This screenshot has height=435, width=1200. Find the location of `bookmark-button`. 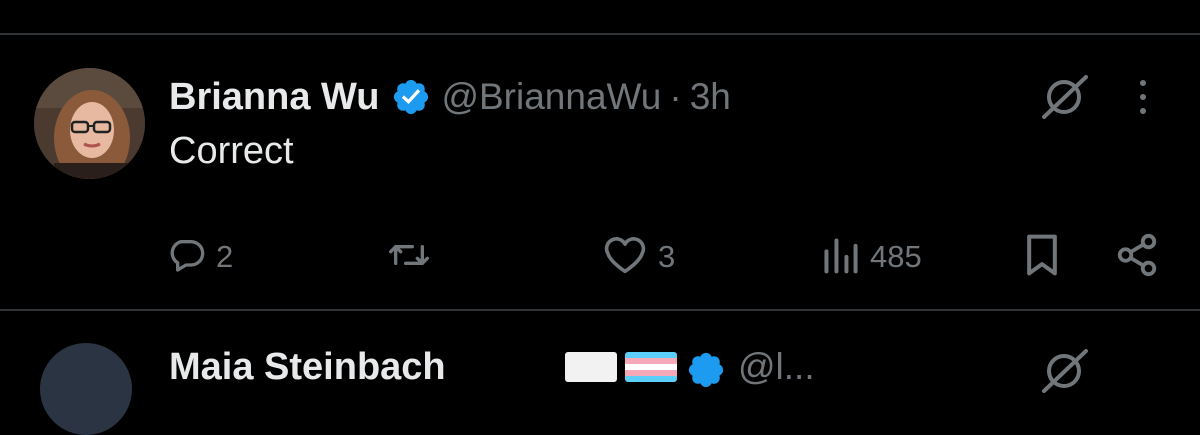

bookmark-button is located at coordinates (1042, 257).